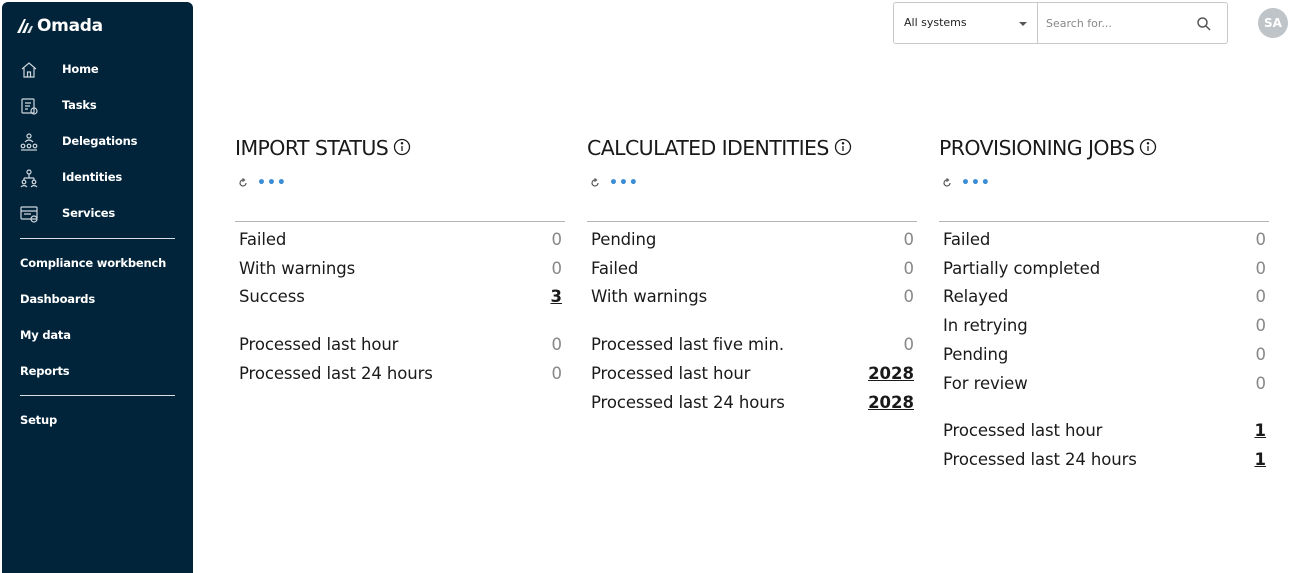 This screenshot has width=1308, height=573. What do you see at coordinates (556, 296) in the screenshot?
I see `stat-value-link: 3` at bounding box center [556, 296].